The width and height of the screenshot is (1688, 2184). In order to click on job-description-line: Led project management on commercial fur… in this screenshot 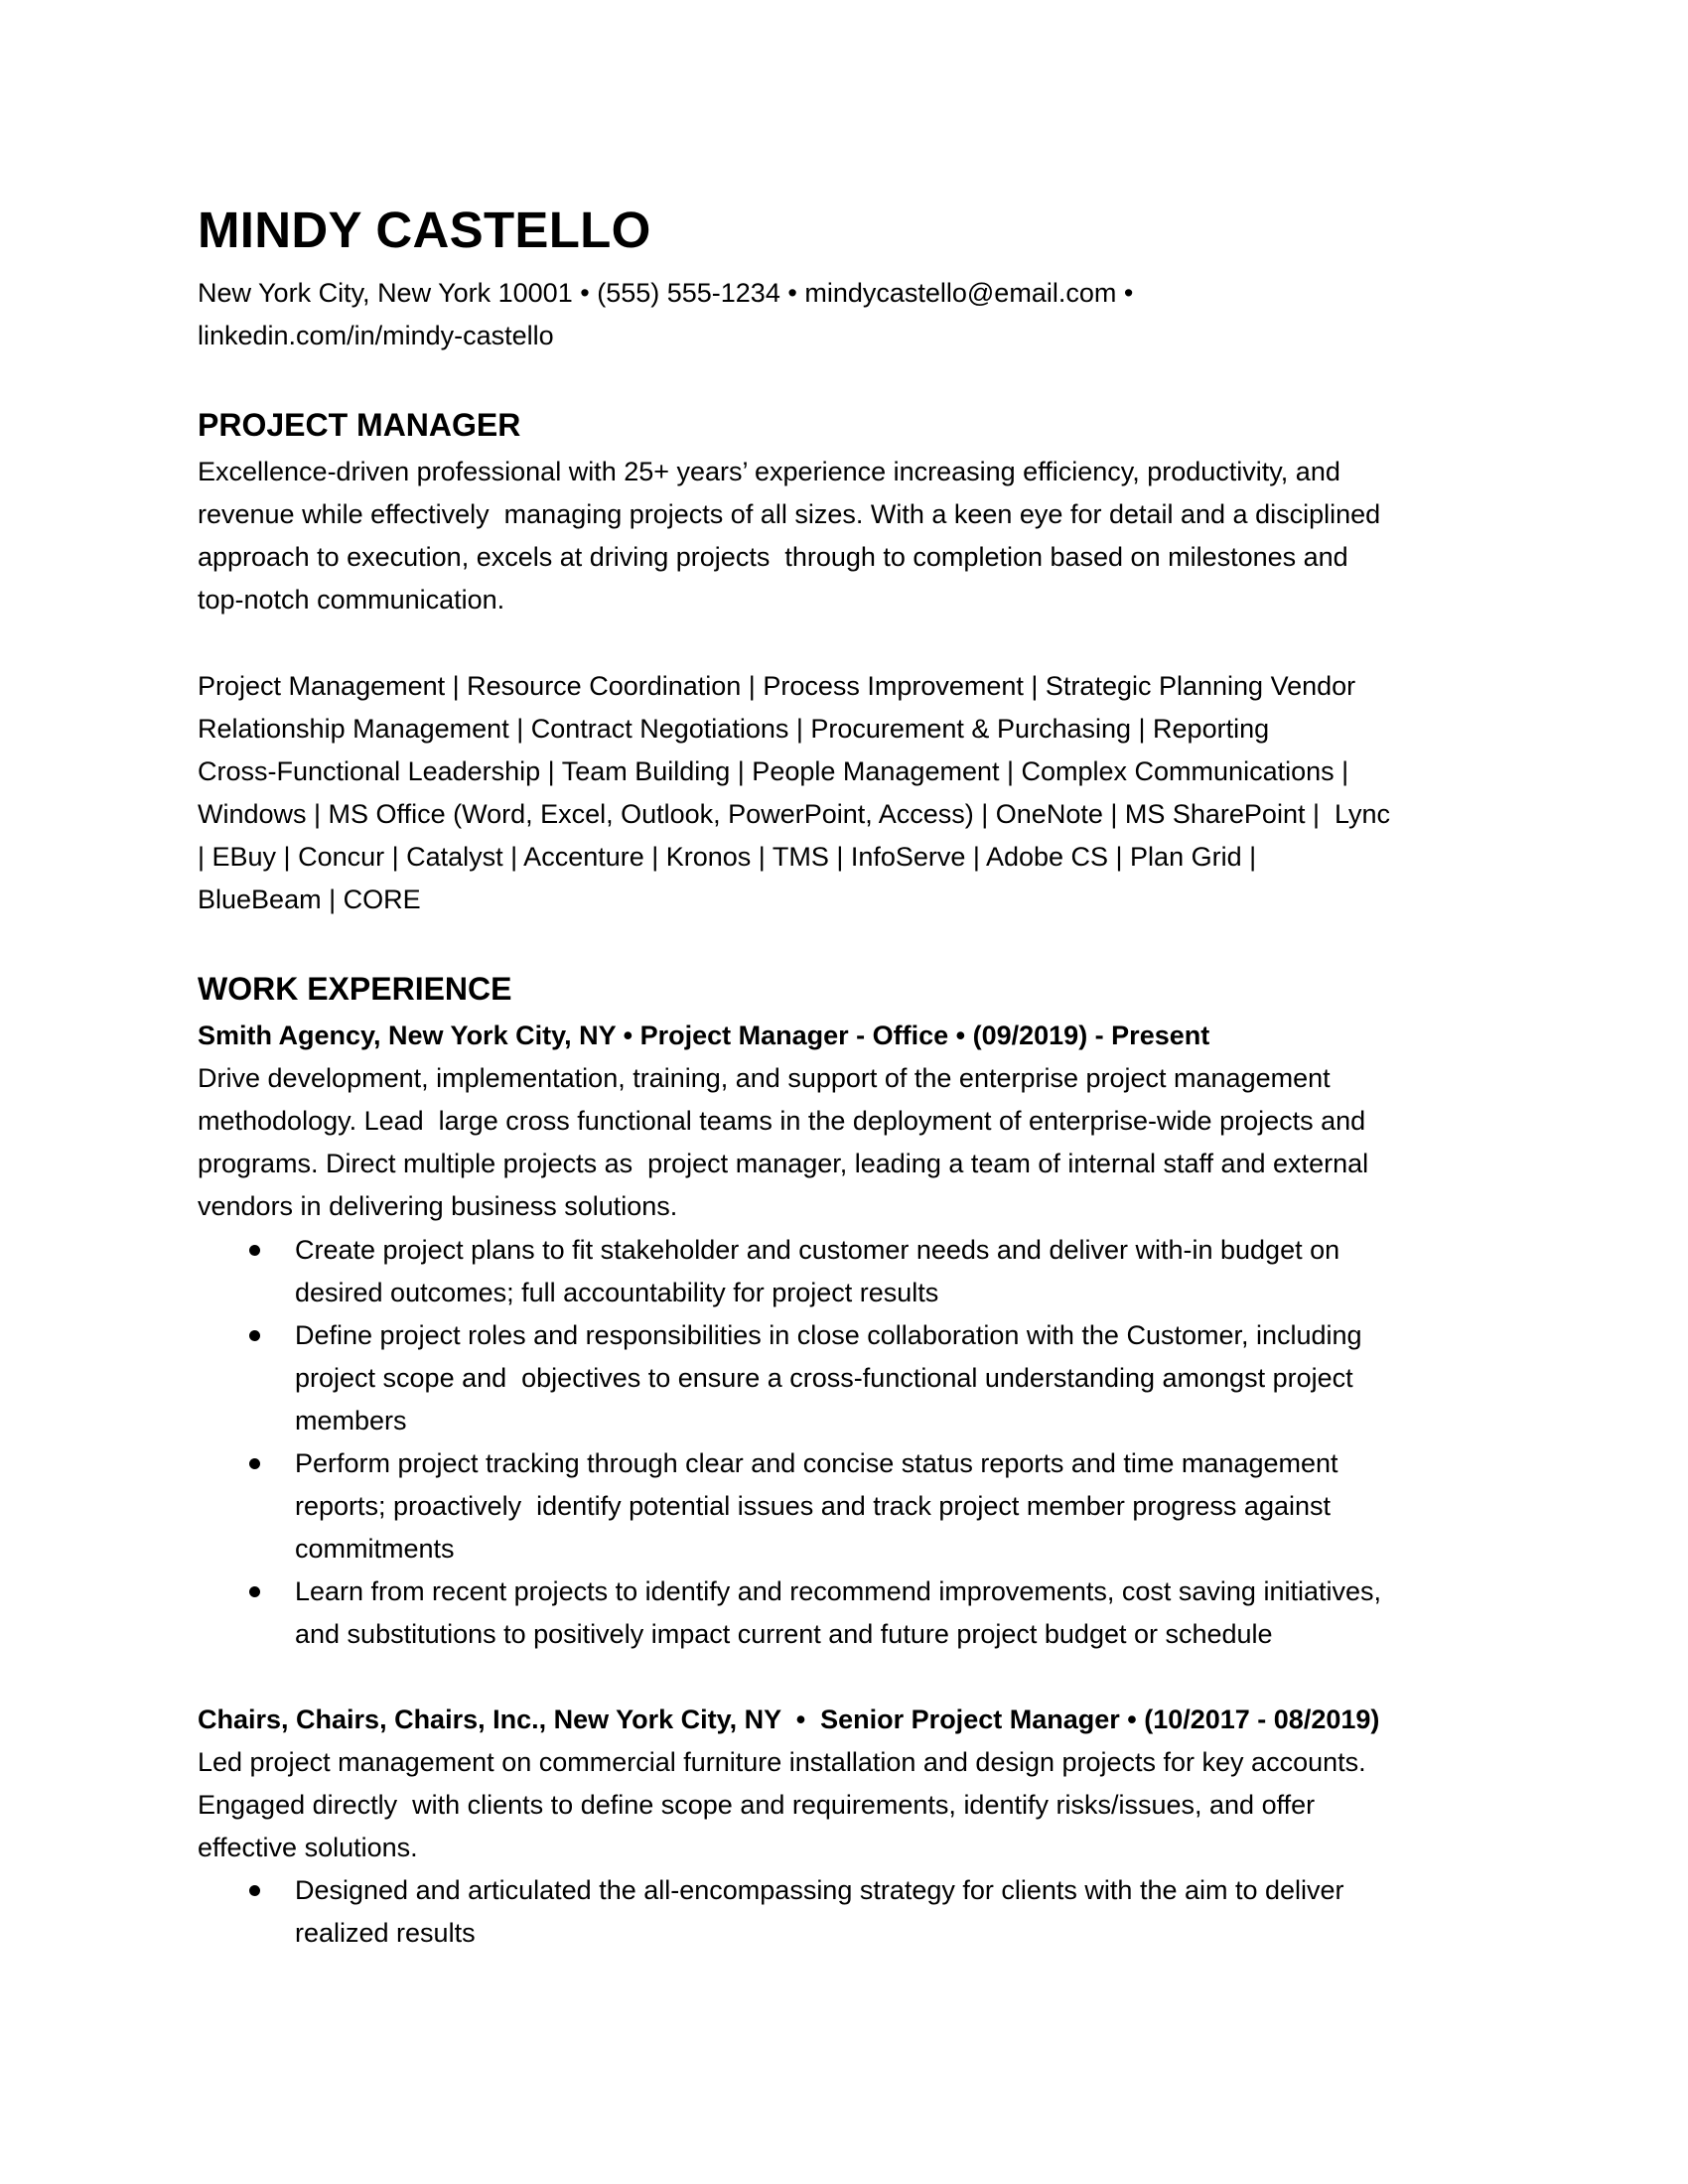, I will do `click(782, 1762)`.